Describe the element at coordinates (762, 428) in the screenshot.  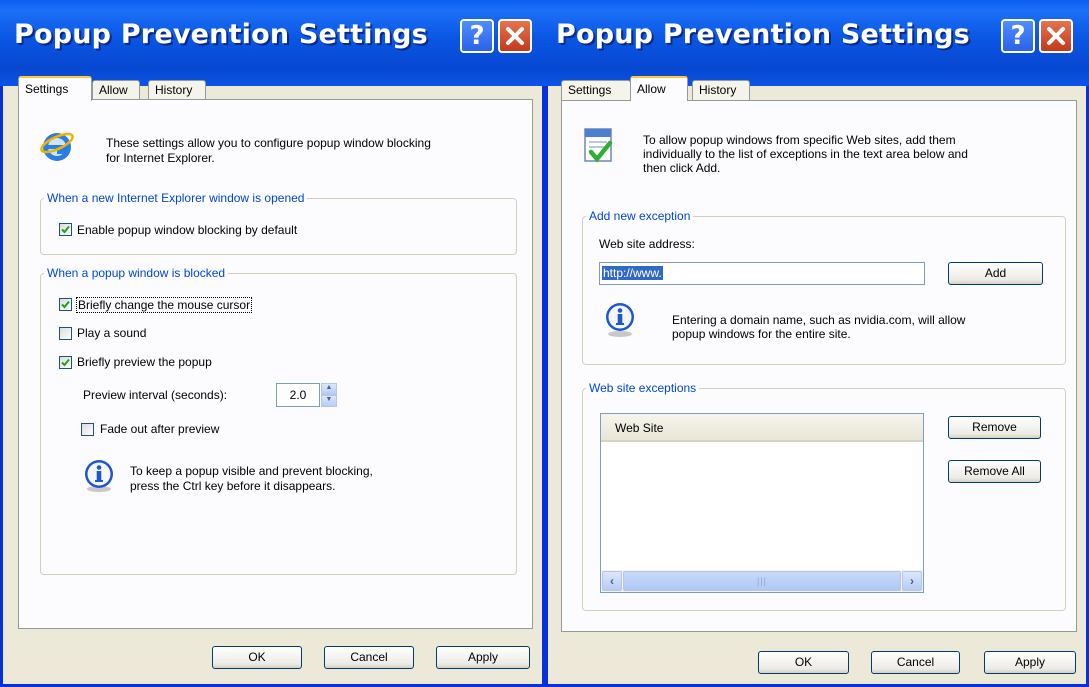
I see `web-site-column-header: Web Site` at that location.